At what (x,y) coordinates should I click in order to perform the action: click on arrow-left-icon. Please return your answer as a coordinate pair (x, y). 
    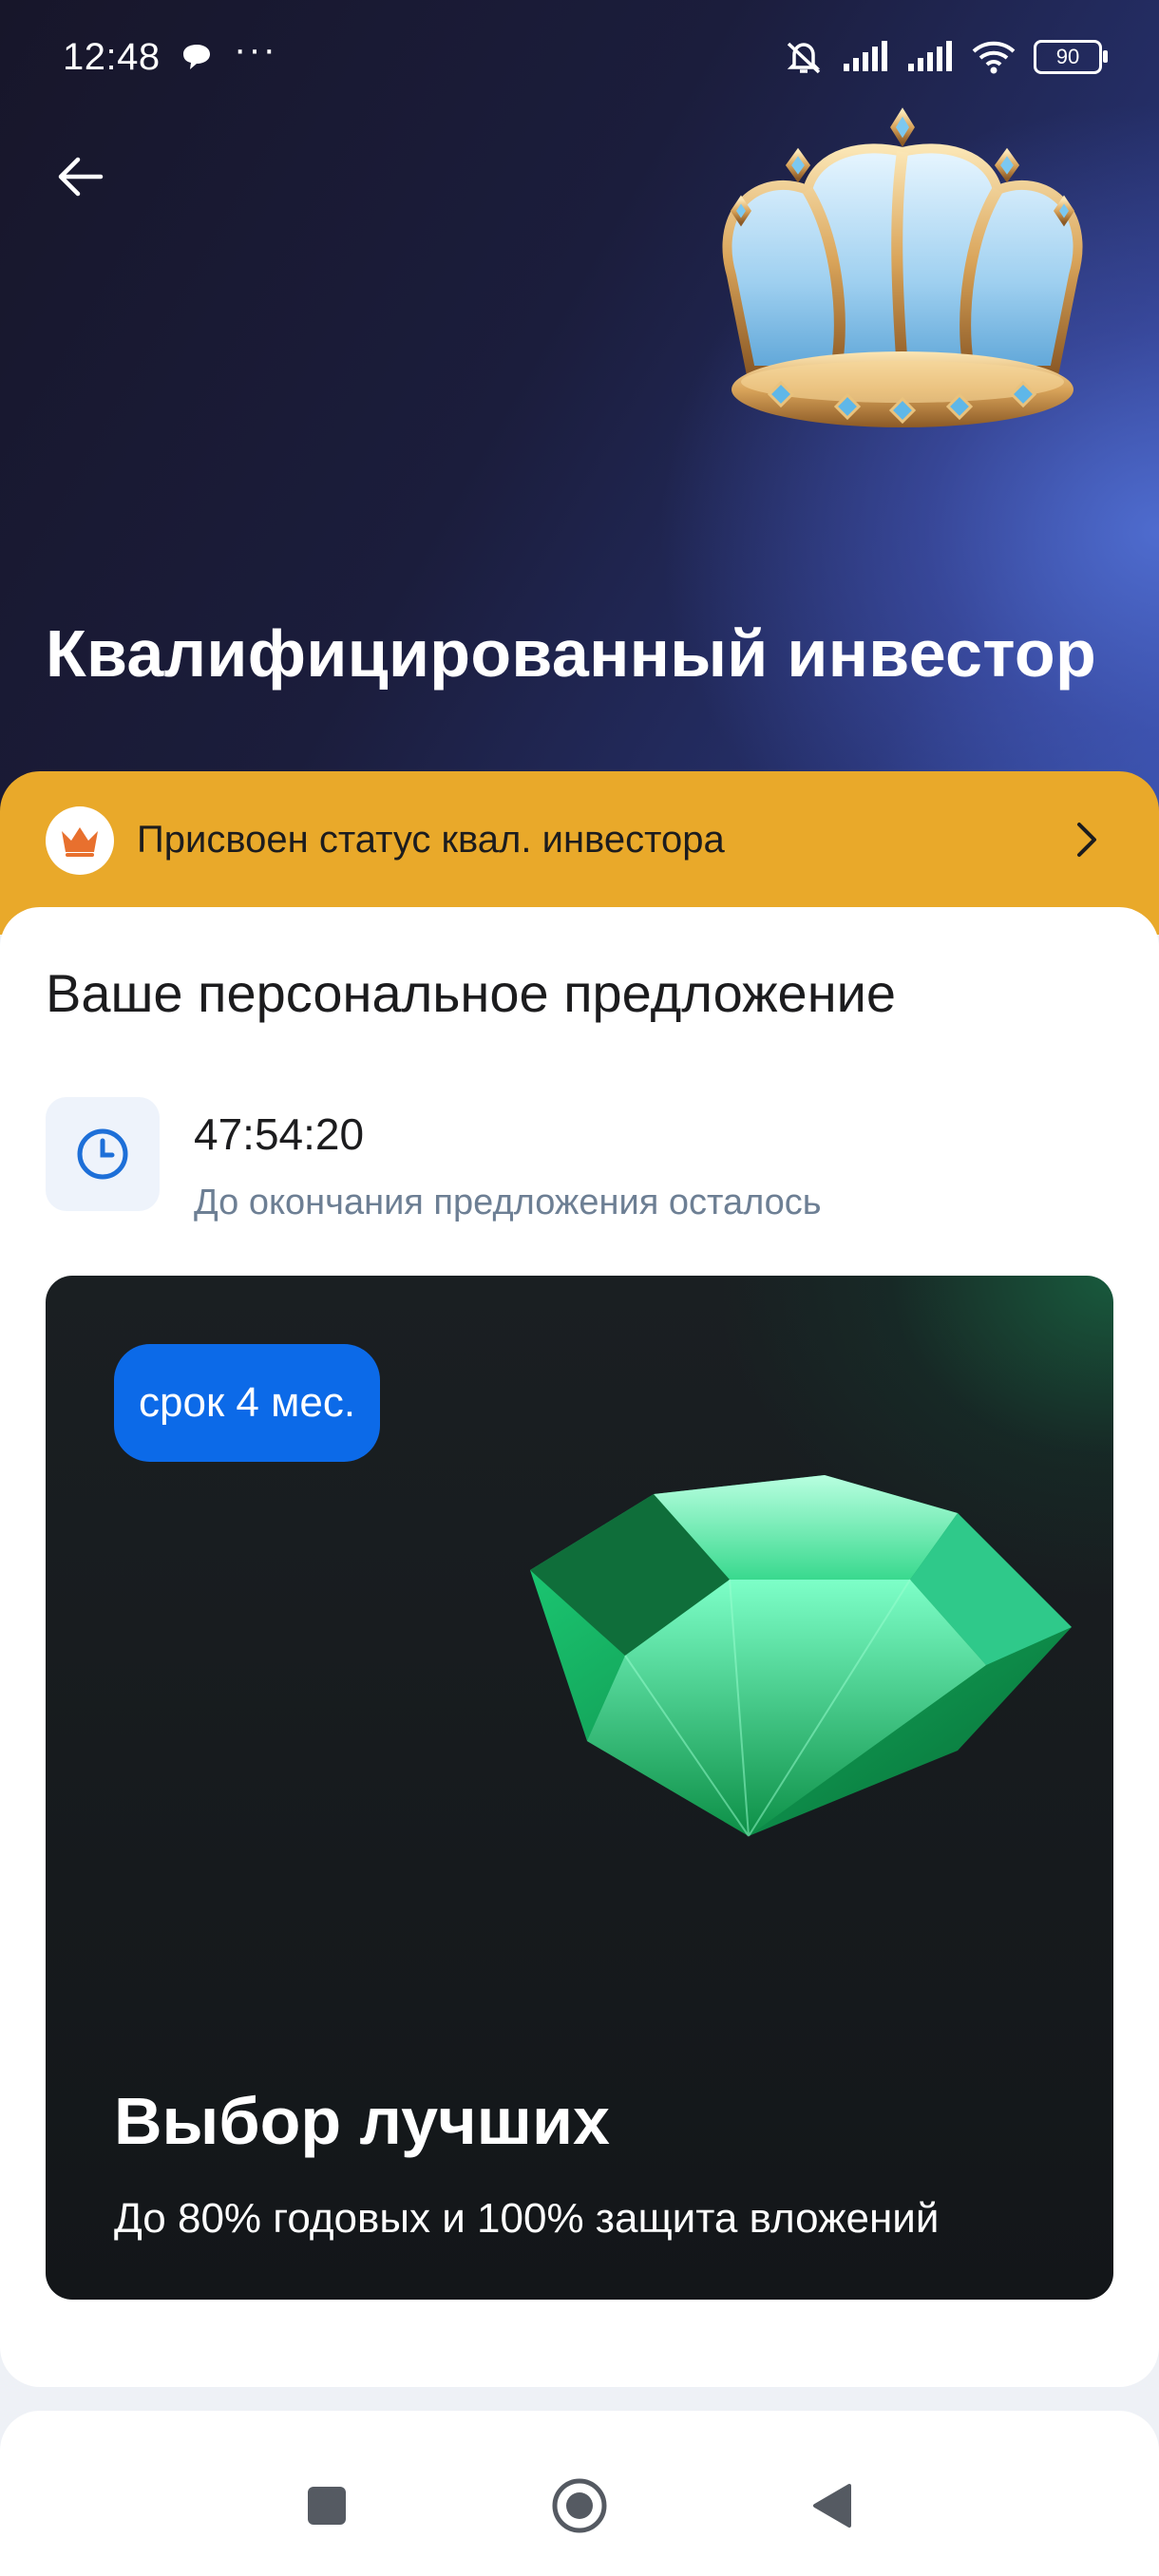
    Looking at the image, I should click on (81, 177).